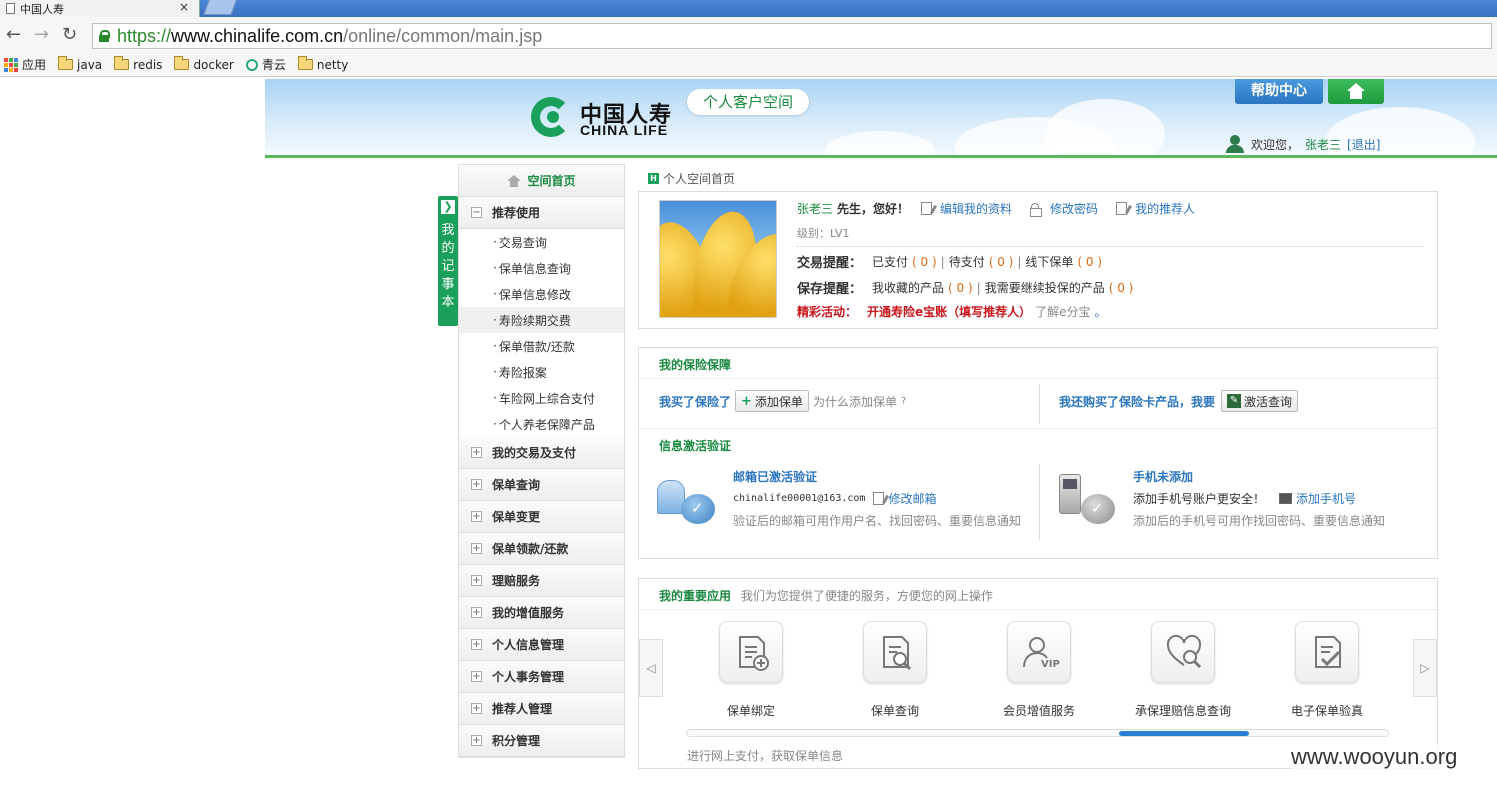 The width and height of the screenshot is (1497, 786). I want to click on bookmark-apps: 应用, so click(25, 64).